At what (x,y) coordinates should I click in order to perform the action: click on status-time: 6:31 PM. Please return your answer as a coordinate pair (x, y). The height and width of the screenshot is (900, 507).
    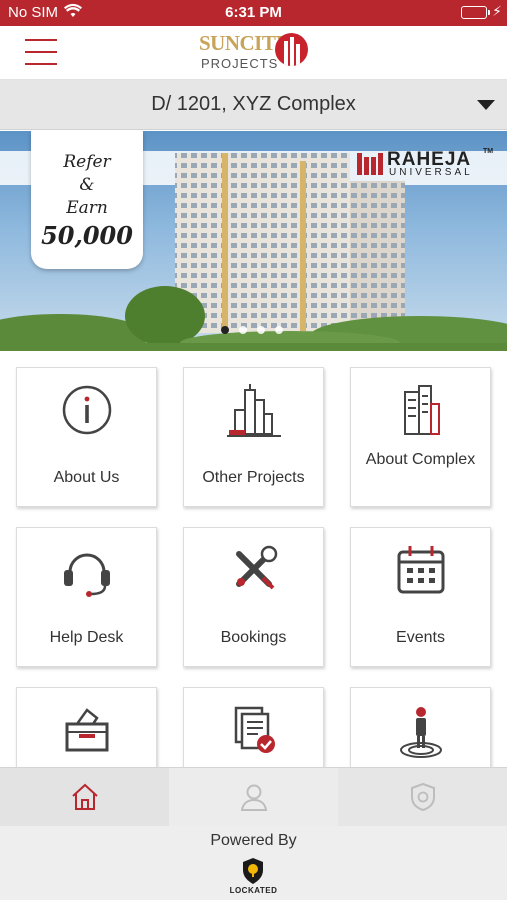
    Looking at the image, I should click on (253, 12).